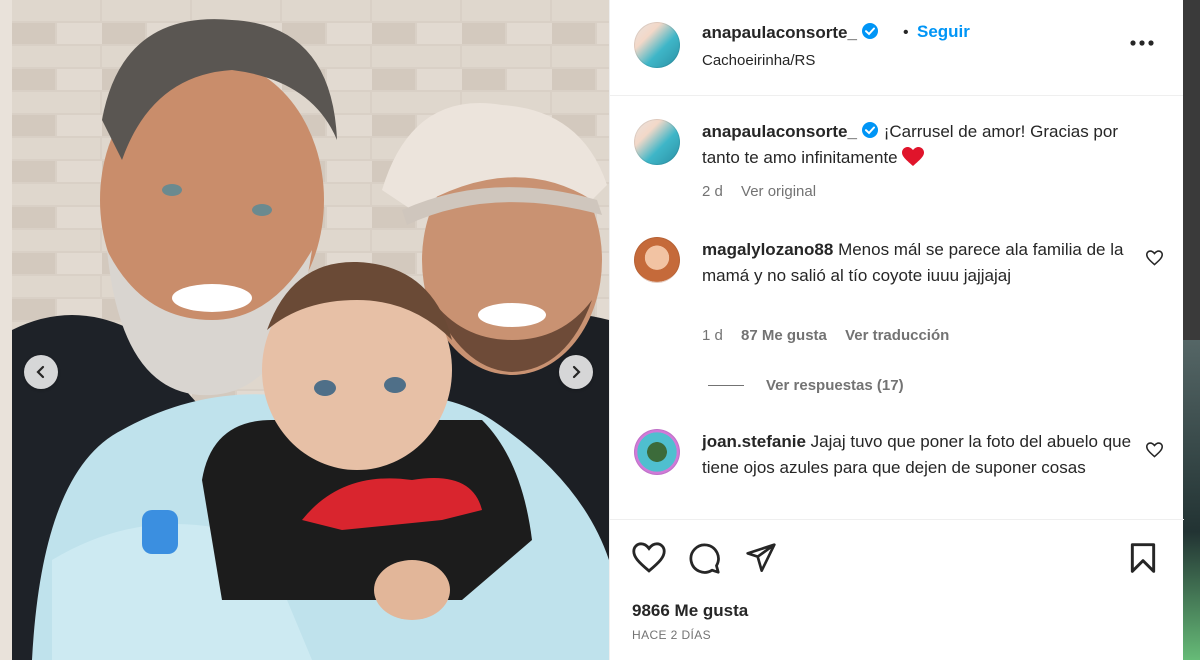 The image size is (1200, 660). What do you see at coordinates (754, 441) in the screenshot?
I see `comment-username: joan.stefanie` at bounding box center [754, 441].